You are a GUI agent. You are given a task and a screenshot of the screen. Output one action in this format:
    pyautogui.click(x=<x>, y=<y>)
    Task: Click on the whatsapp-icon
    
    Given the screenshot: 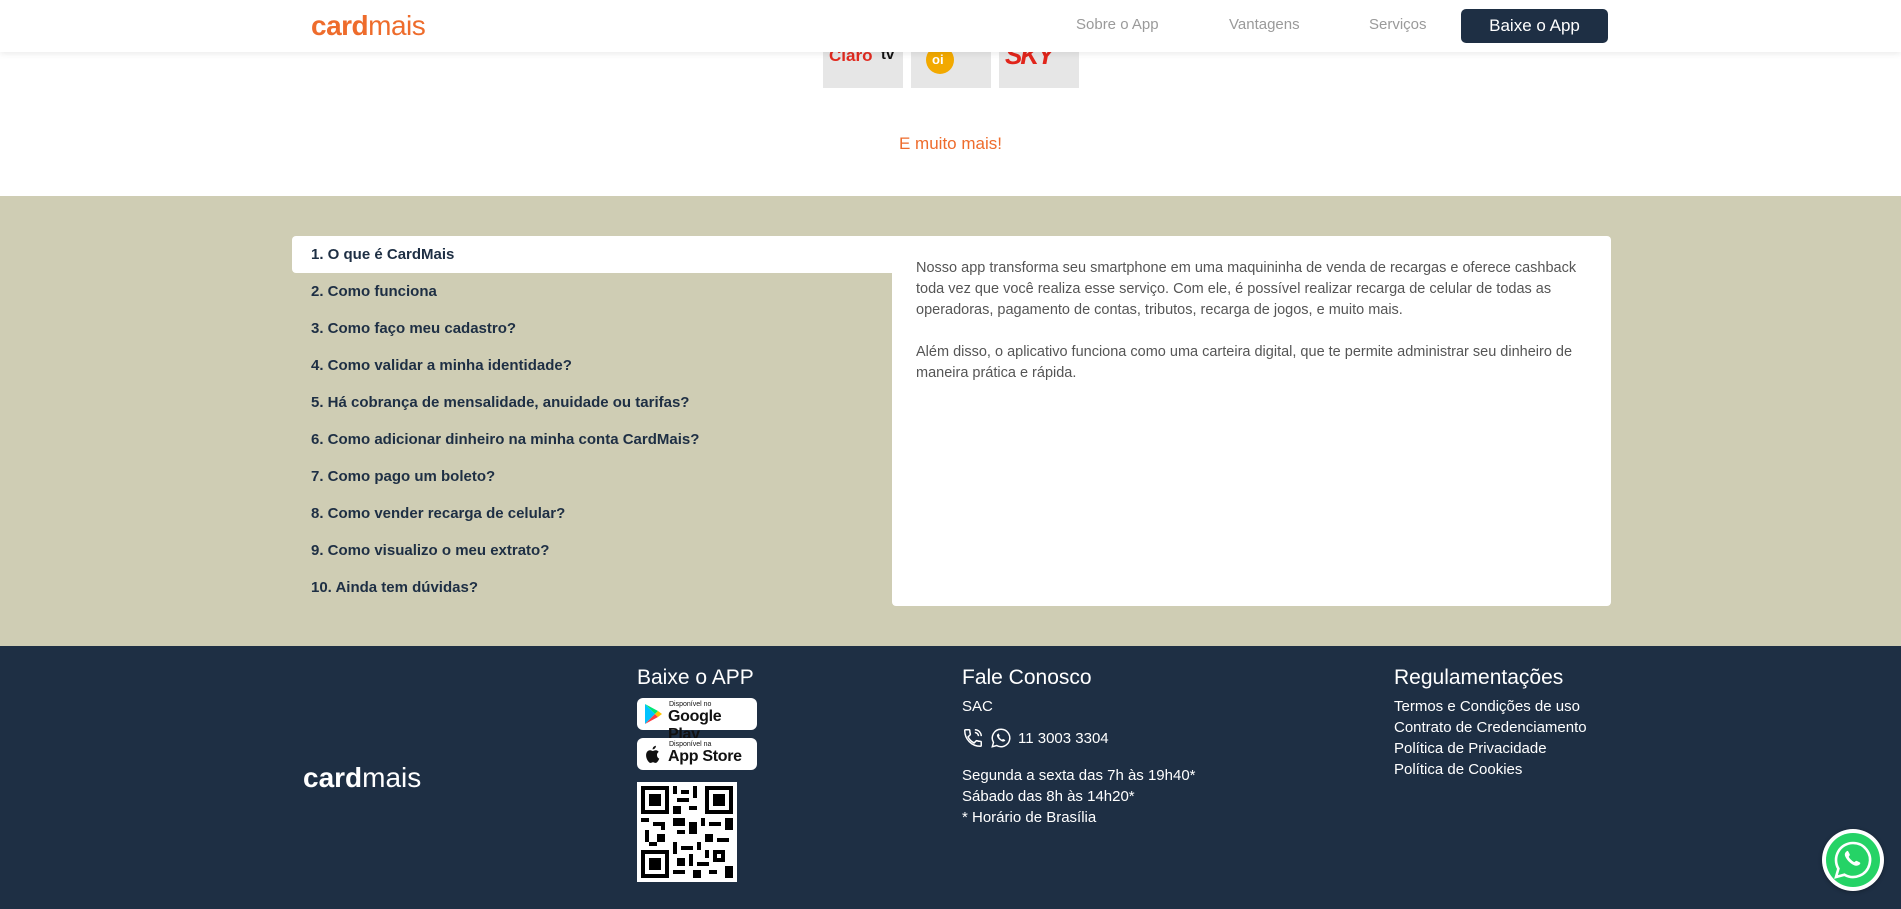 What is the action you would take?
    pyautogui.click(x=1853, y=860)
    